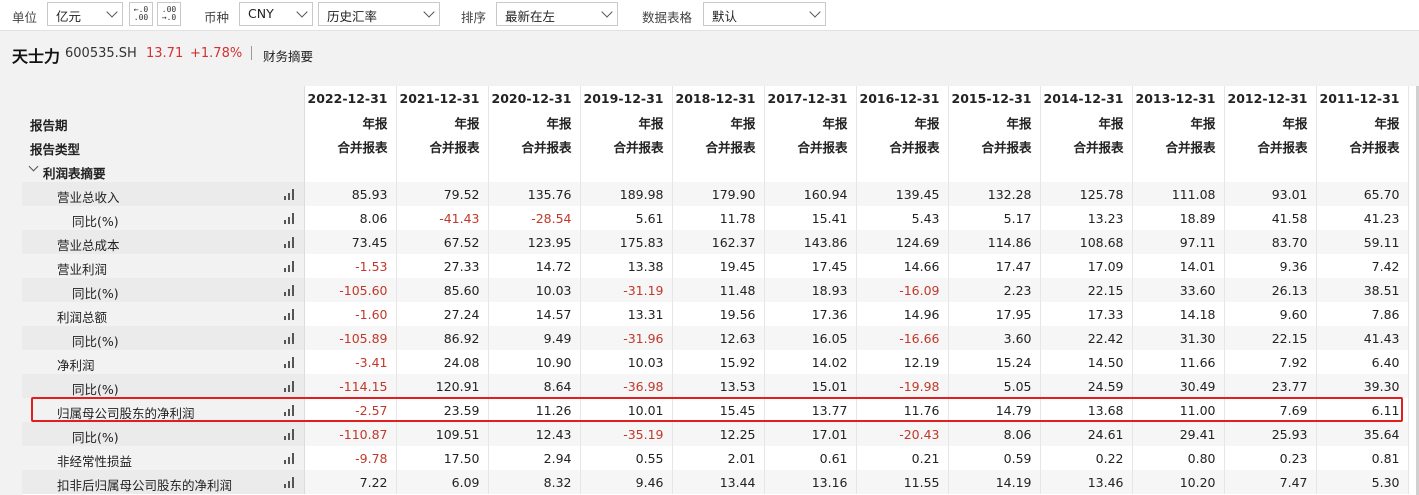  What do you see at coordinates (764, 14) in the screenshot?
I see `table-format-select: 默认` at bounding box center [764, 14].